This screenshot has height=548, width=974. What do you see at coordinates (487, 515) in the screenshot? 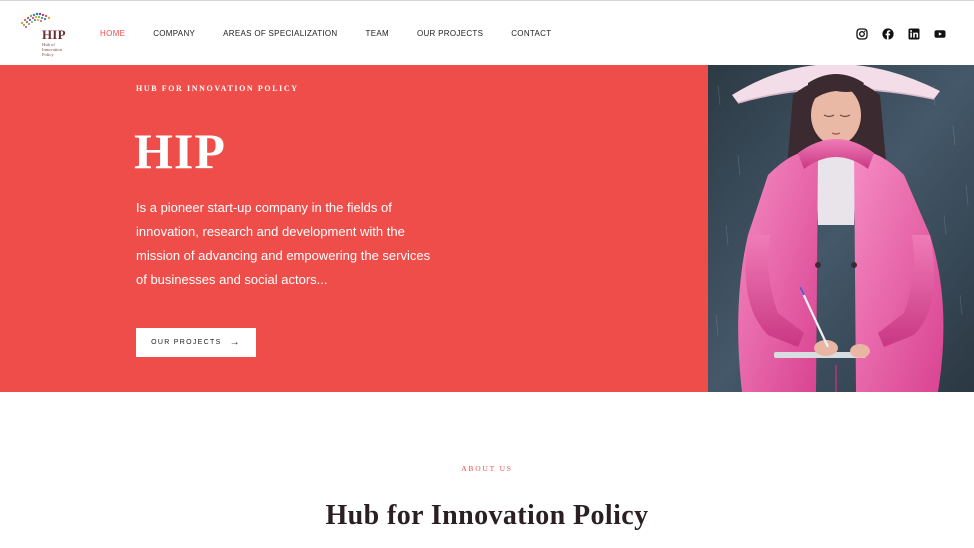
I see `about-title: Hub for Innovation Policy` at bounding box center [487, 515].